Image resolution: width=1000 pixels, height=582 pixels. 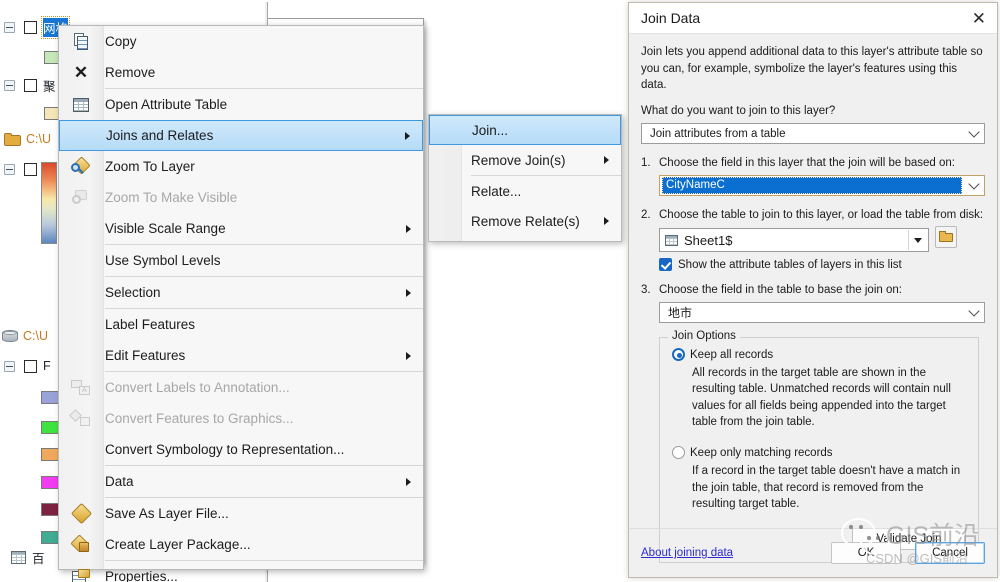 What do you see at coordinates (241, 72) in the screenshot?
I see `menu-item-remove: ✕ Remove` at bounding box center [241, 72].